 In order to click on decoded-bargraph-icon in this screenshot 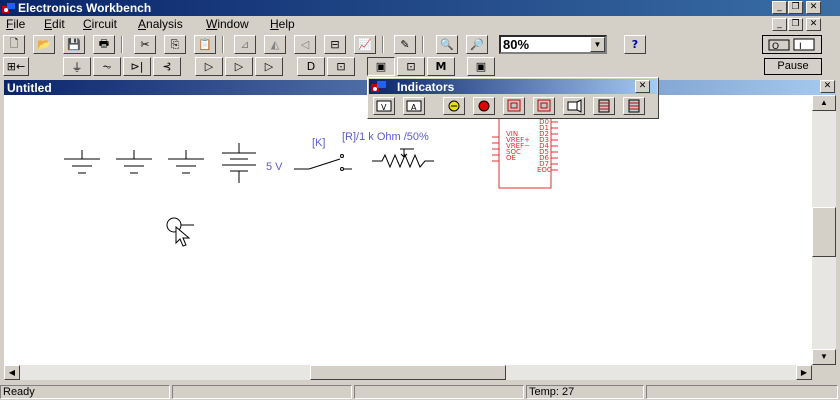, I will do `click(634, 106)`.